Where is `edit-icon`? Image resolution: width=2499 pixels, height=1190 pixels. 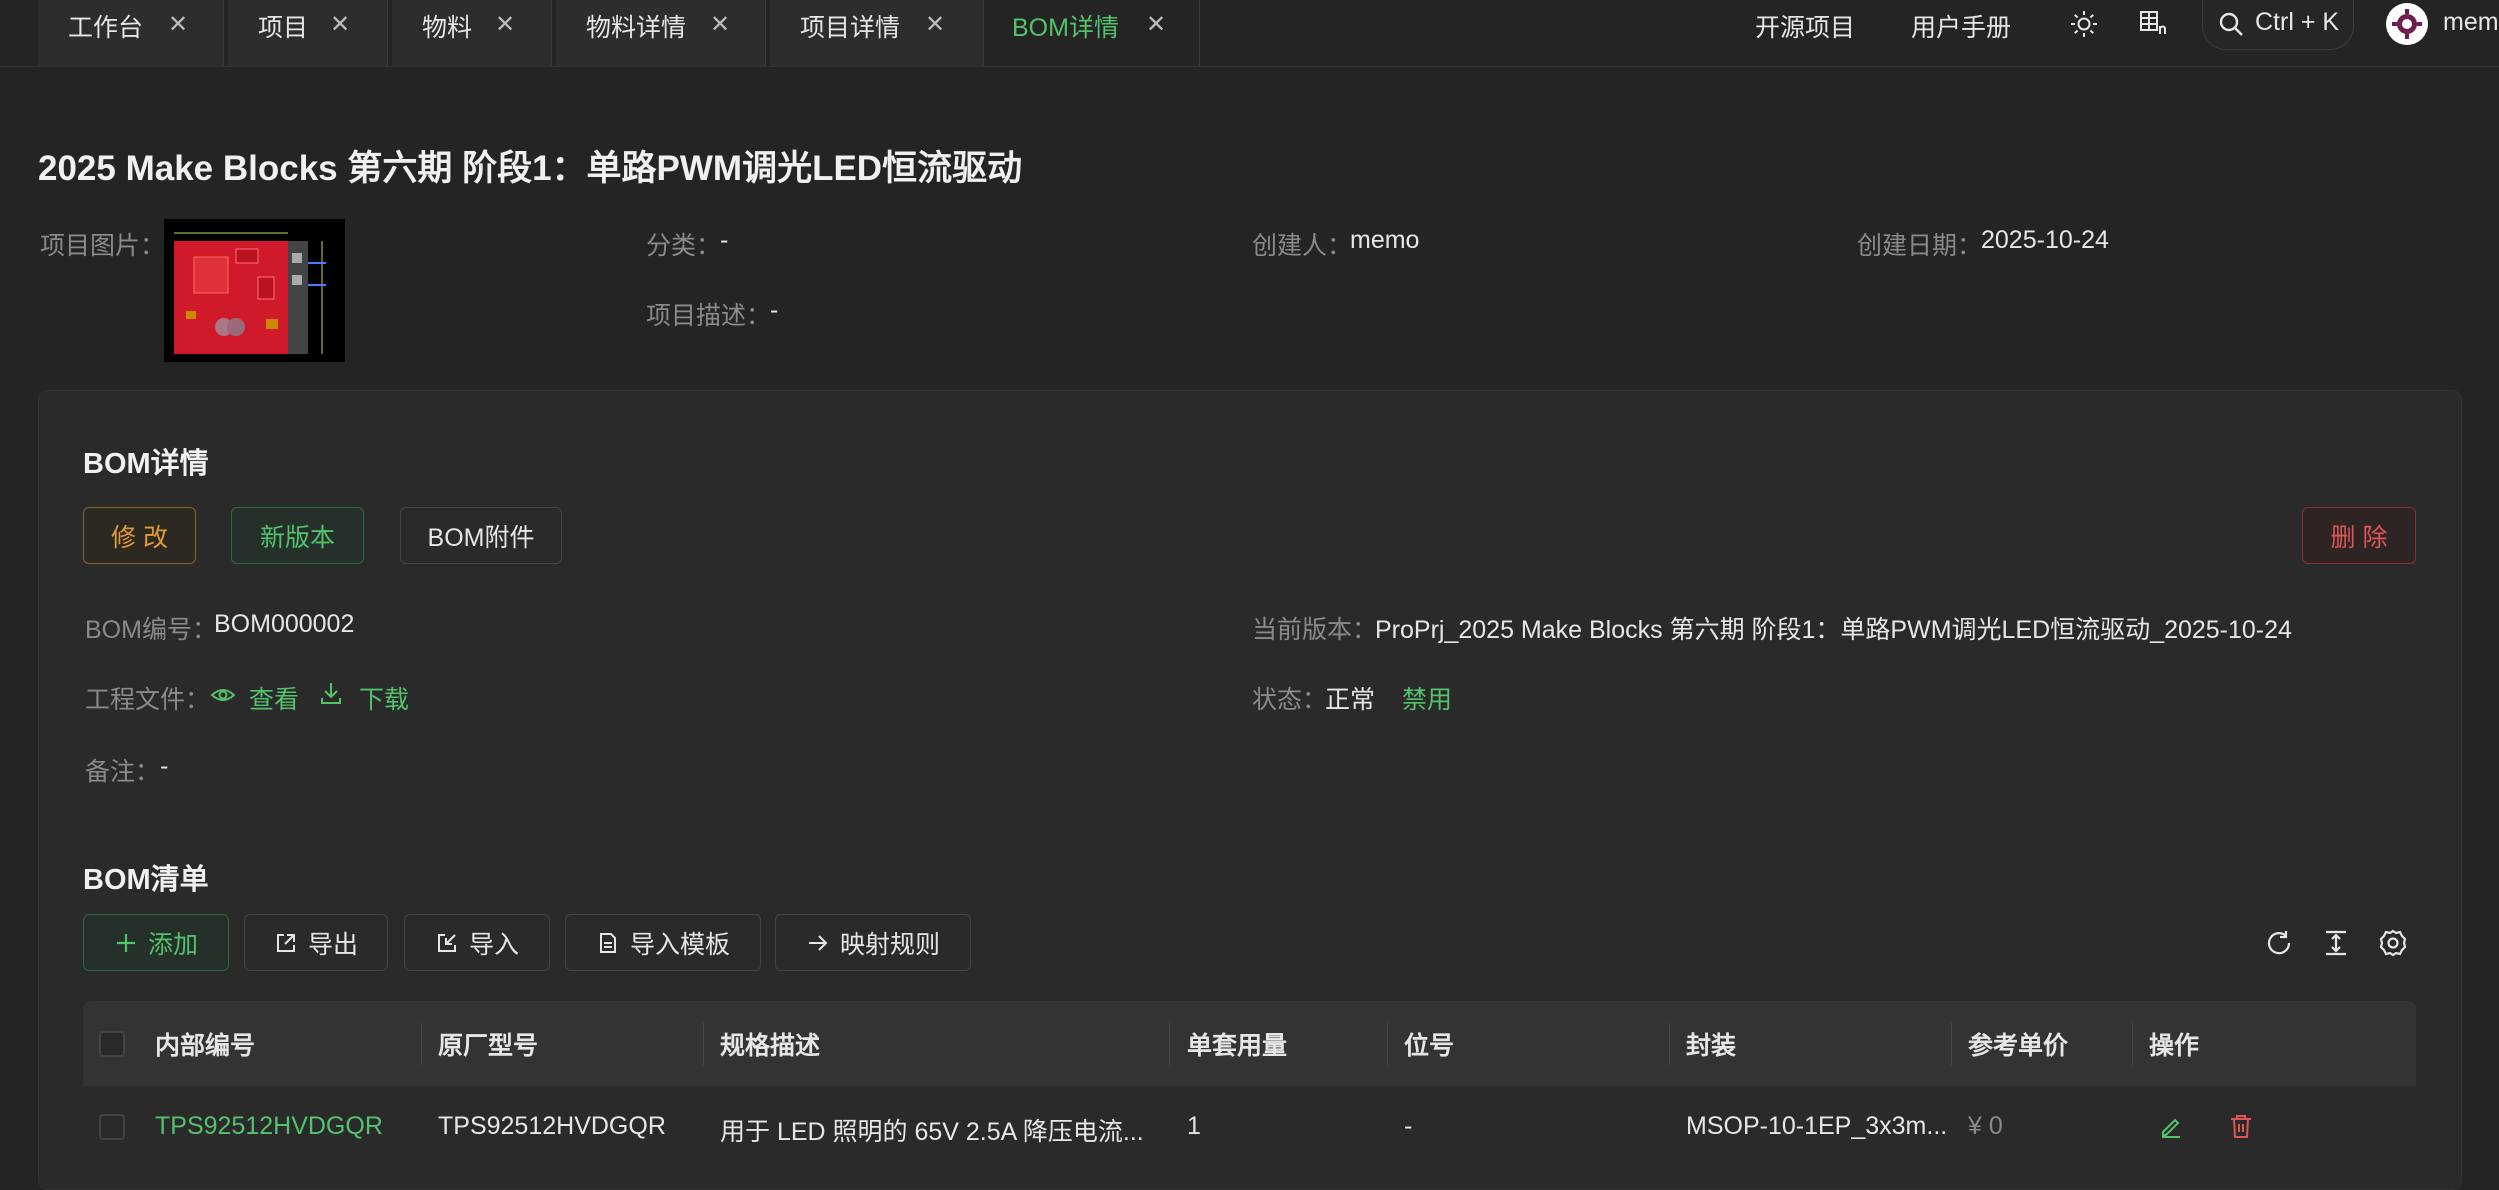 edit-icon is located at coordinates (2171, 1128).